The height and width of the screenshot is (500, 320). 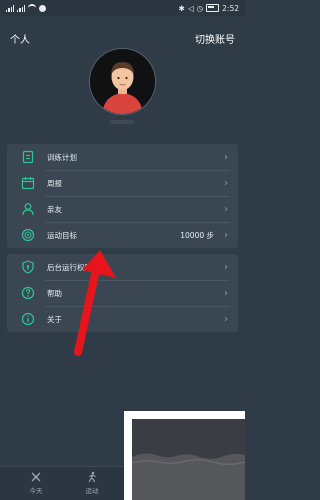 I want to click on bluetooth-icon: ✱, so click(x=181, y=8).